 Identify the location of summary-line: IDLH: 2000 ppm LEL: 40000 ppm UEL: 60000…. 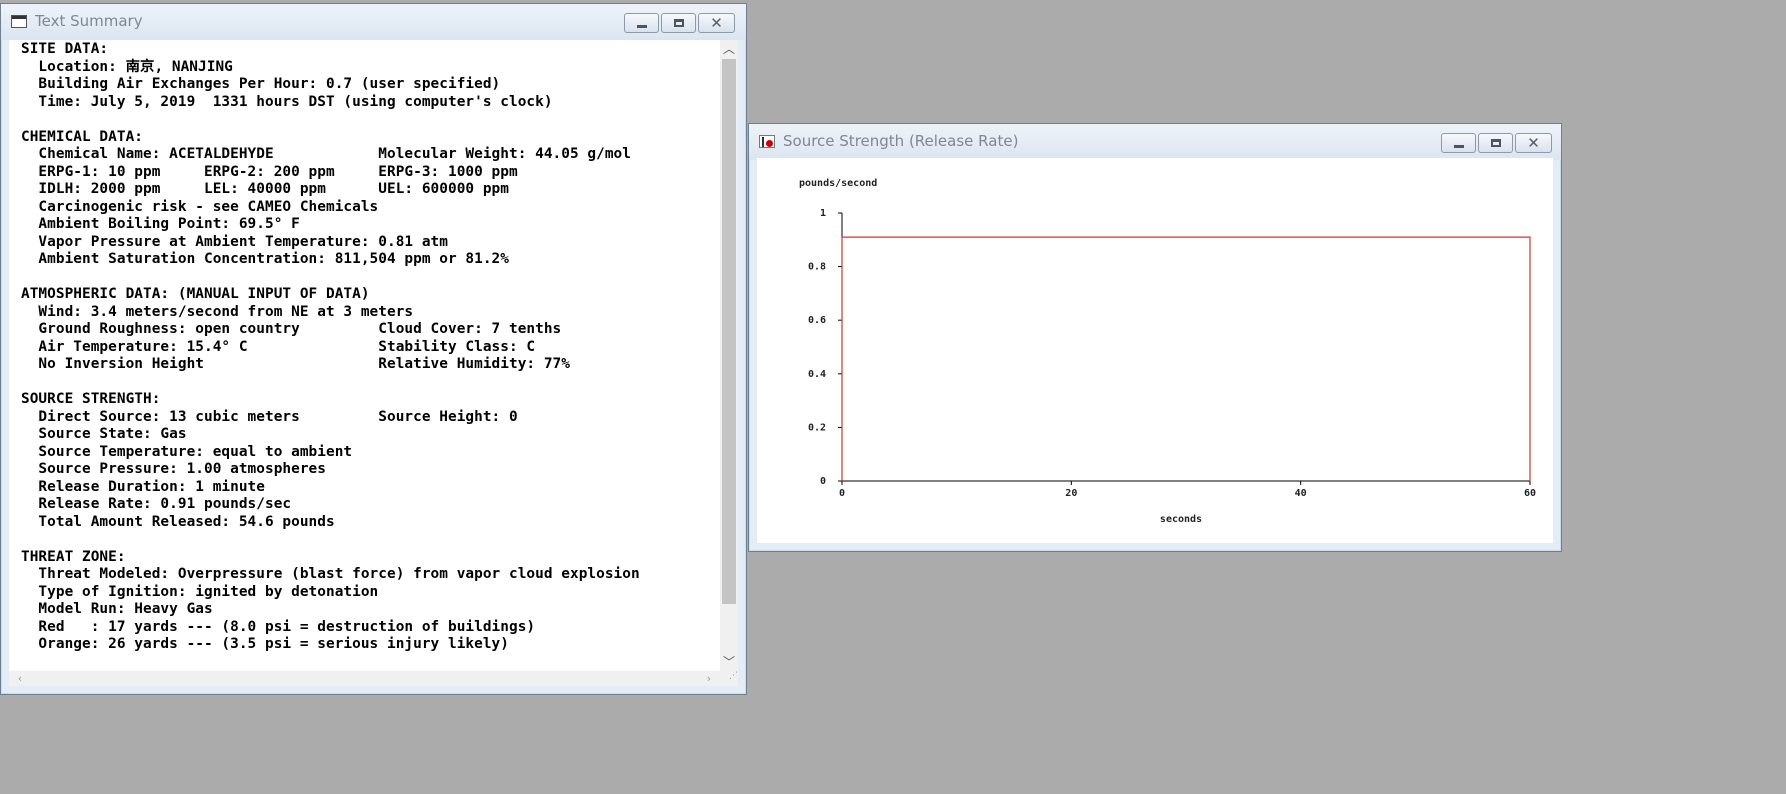
(265, 189).